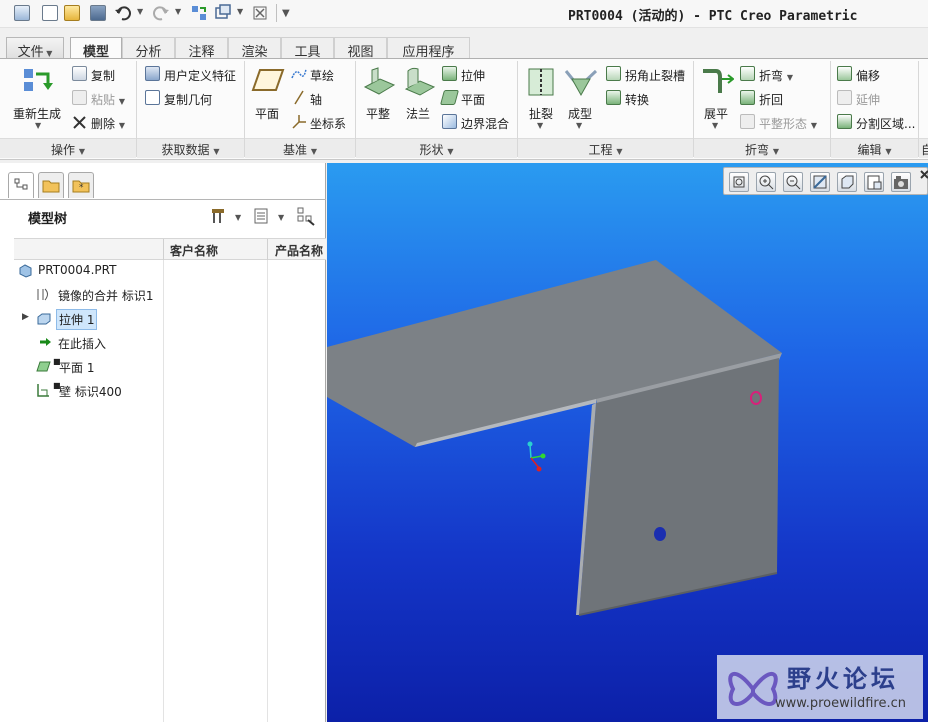  I want to click on sketch-button: 草绘, so click(322, 75).